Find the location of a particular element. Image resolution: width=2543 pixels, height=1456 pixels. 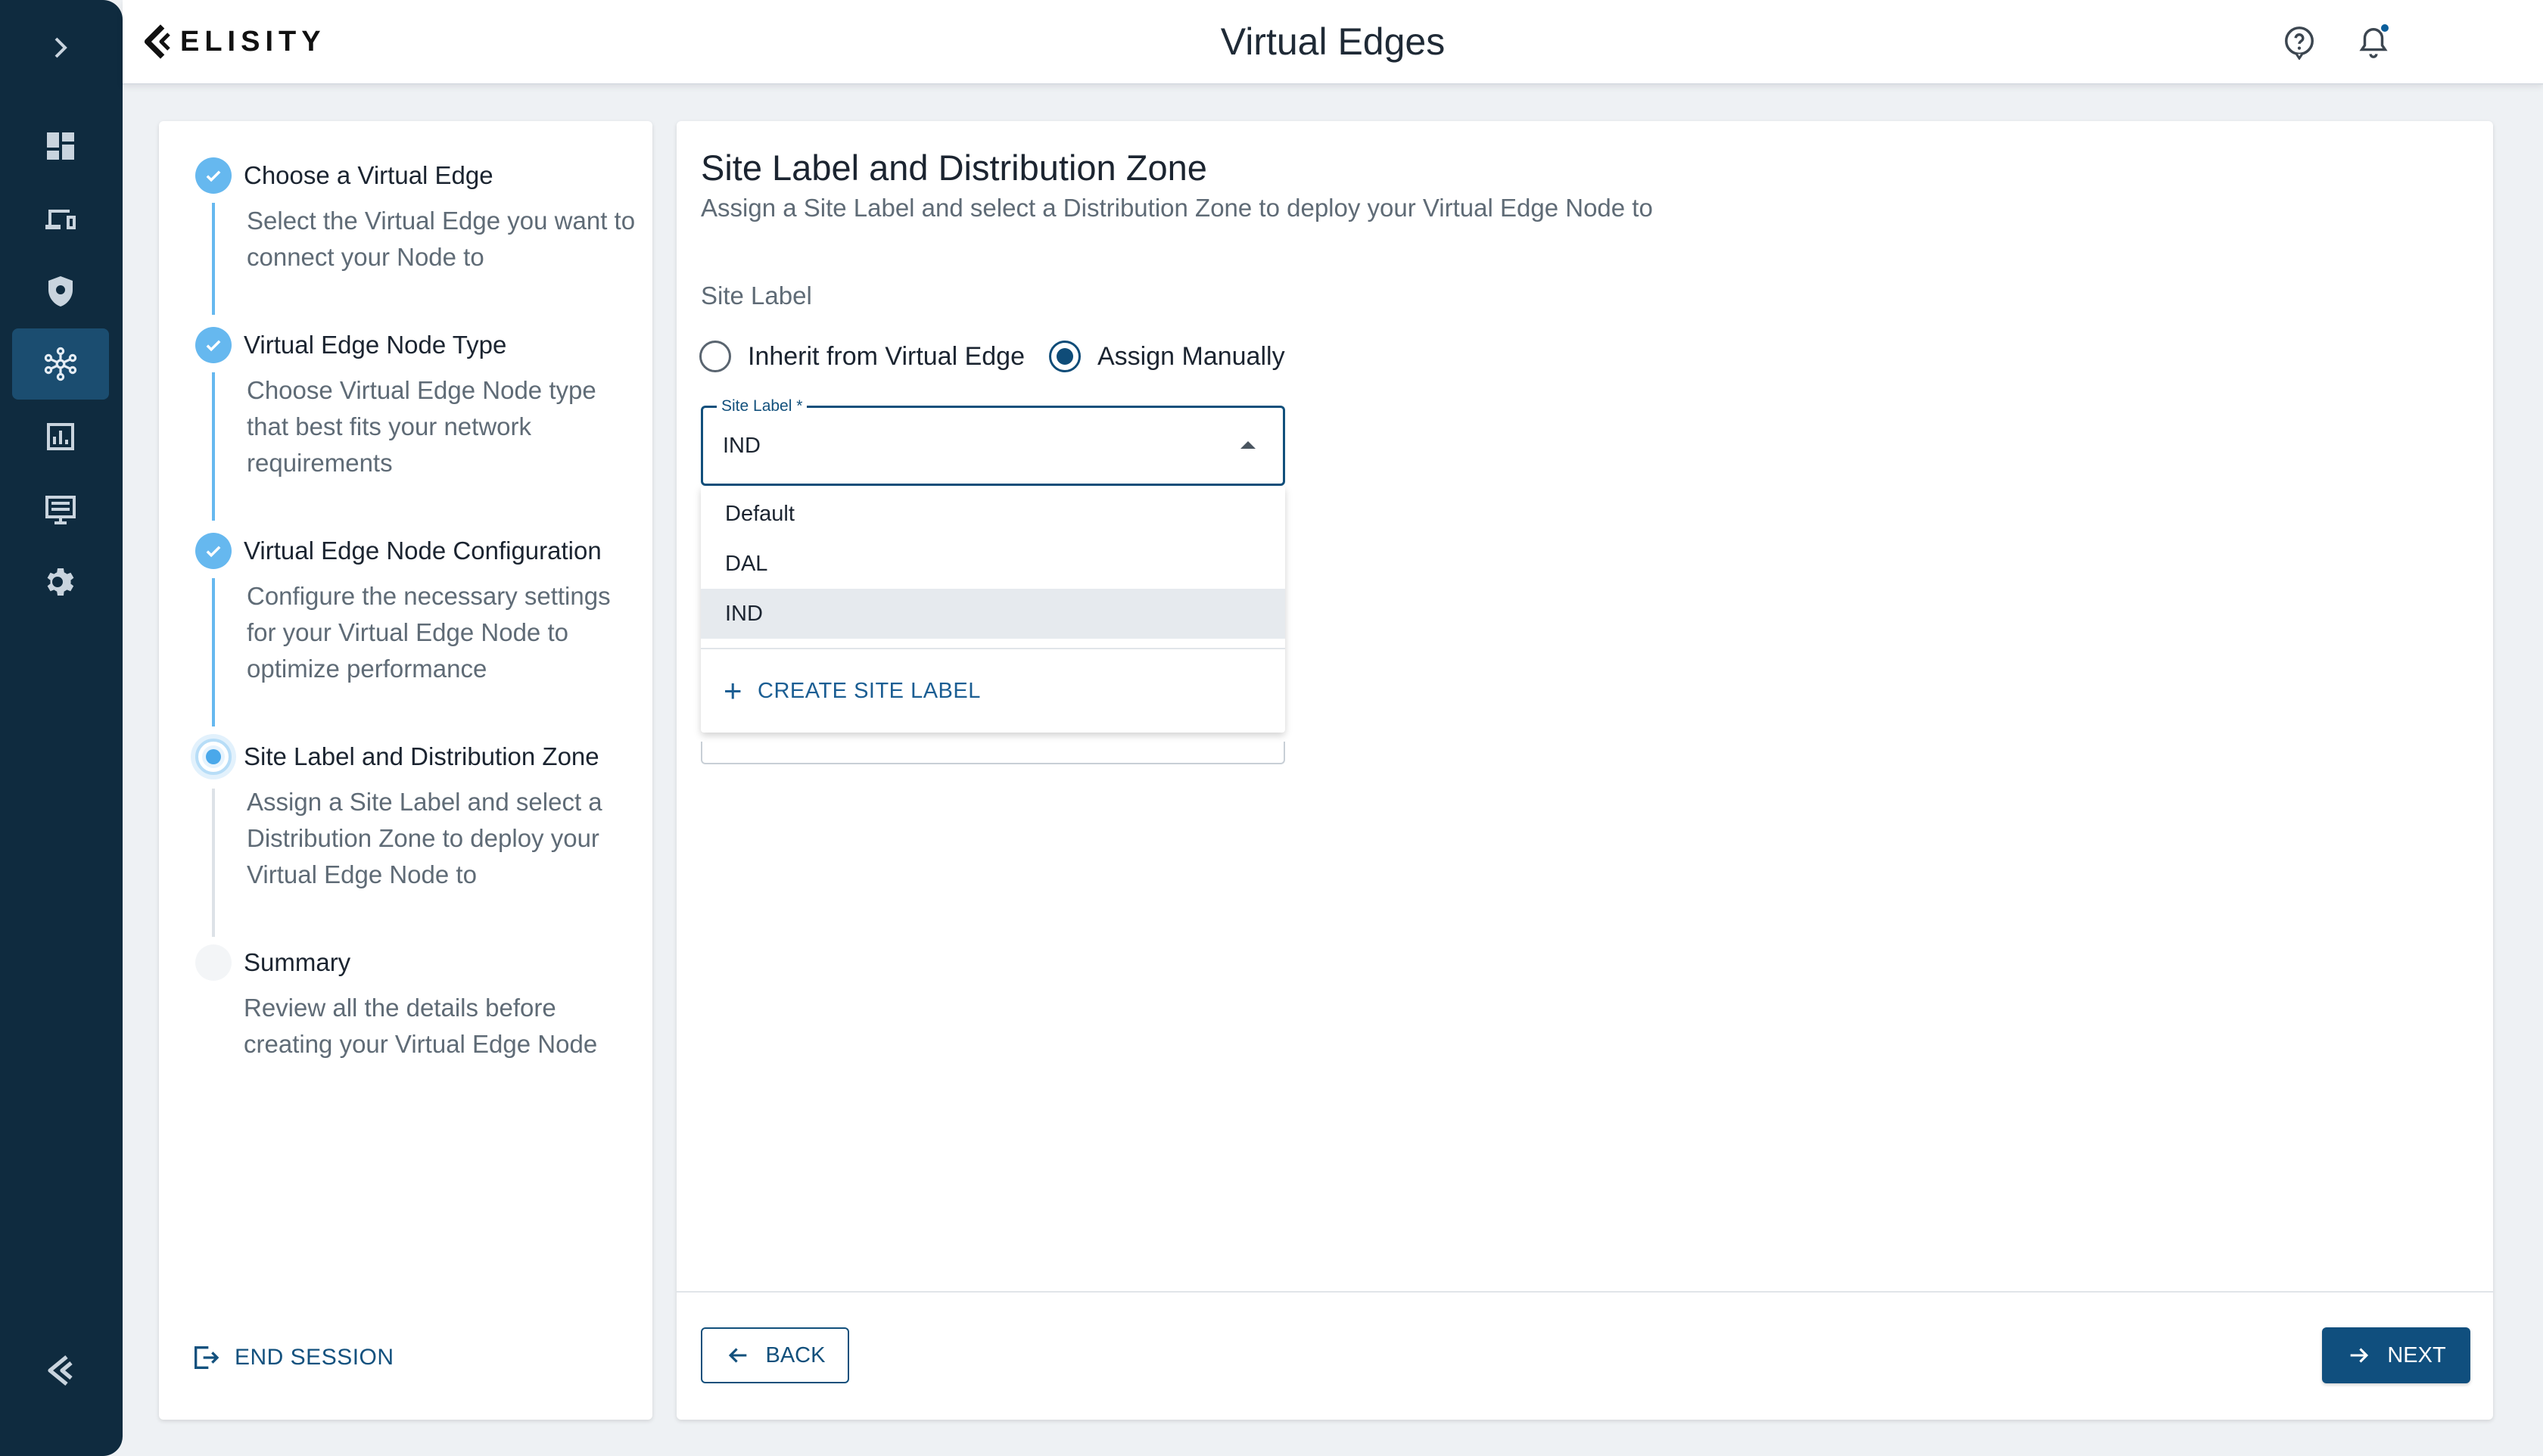

dropdown-divider is located at coordinates (993, 648).